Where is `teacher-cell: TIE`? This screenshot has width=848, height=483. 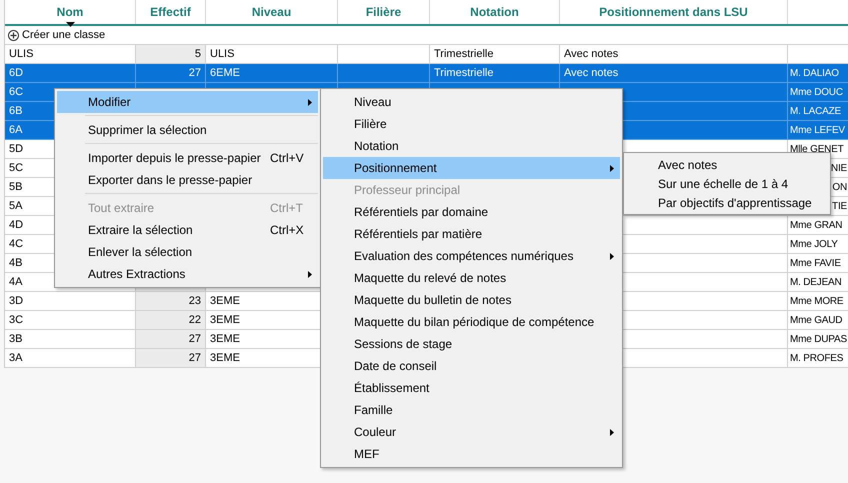 teacher-cell: TIE is located at coordinates (839, 206).